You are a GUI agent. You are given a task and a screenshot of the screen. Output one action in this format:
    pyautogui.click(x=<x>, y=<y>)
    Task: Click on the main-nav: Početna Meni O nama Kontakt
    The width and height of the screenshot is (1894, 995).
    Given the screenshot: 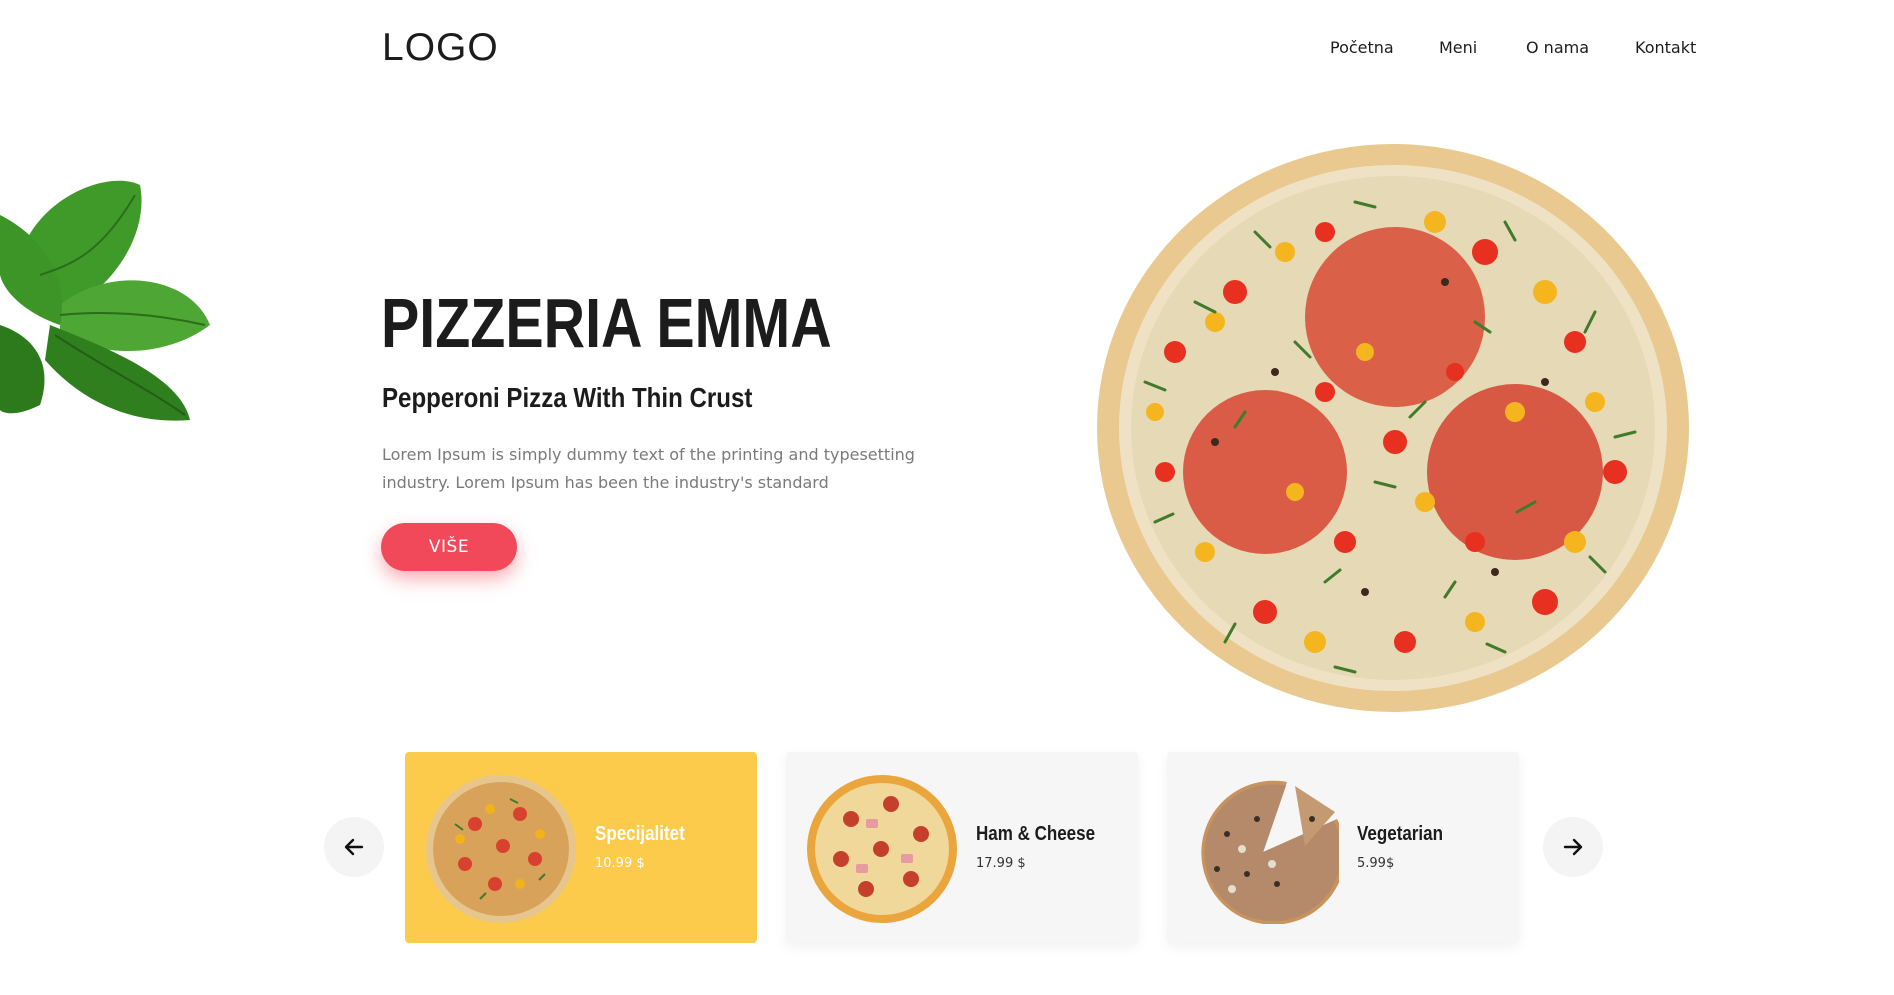 What is the action you would take?
    pyautogui.click(x=1513, y=50)
    